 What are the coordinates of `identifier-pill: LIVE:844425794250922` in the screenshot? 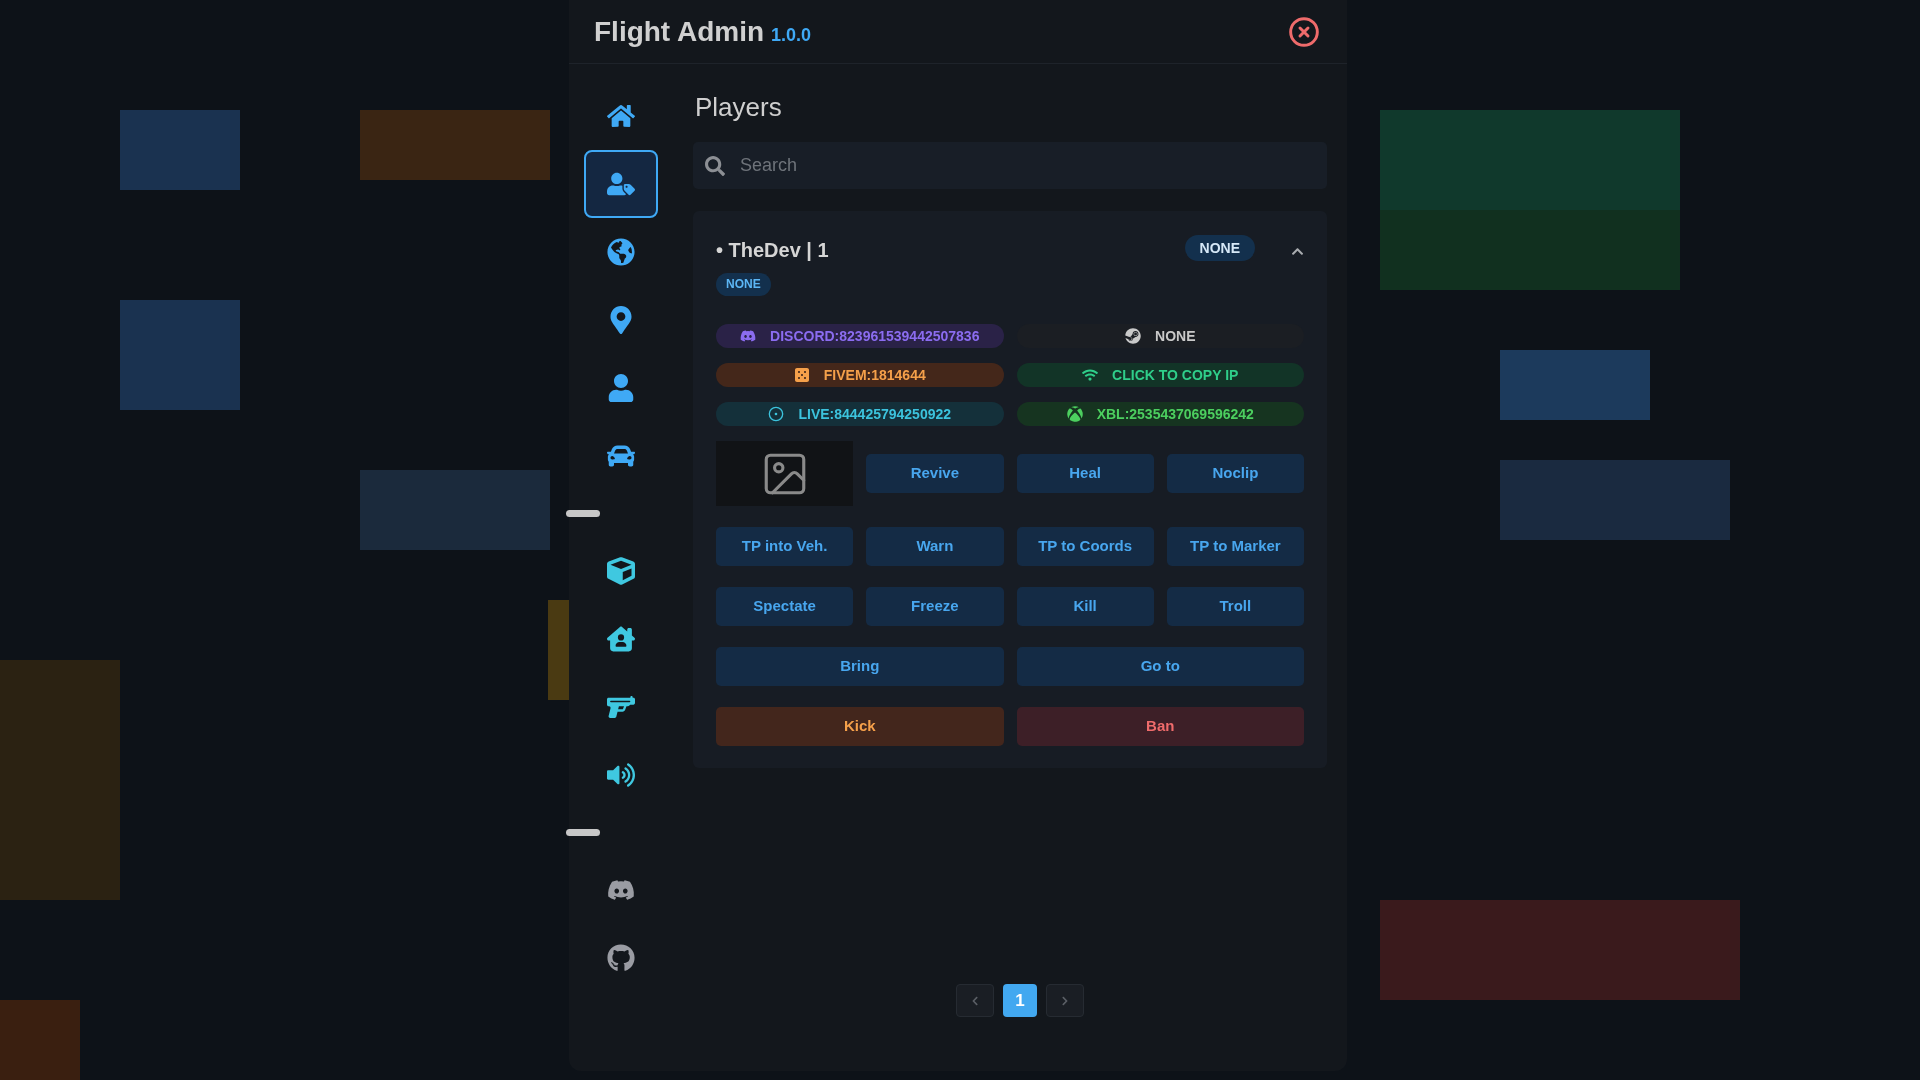 It's located at (860, 414).